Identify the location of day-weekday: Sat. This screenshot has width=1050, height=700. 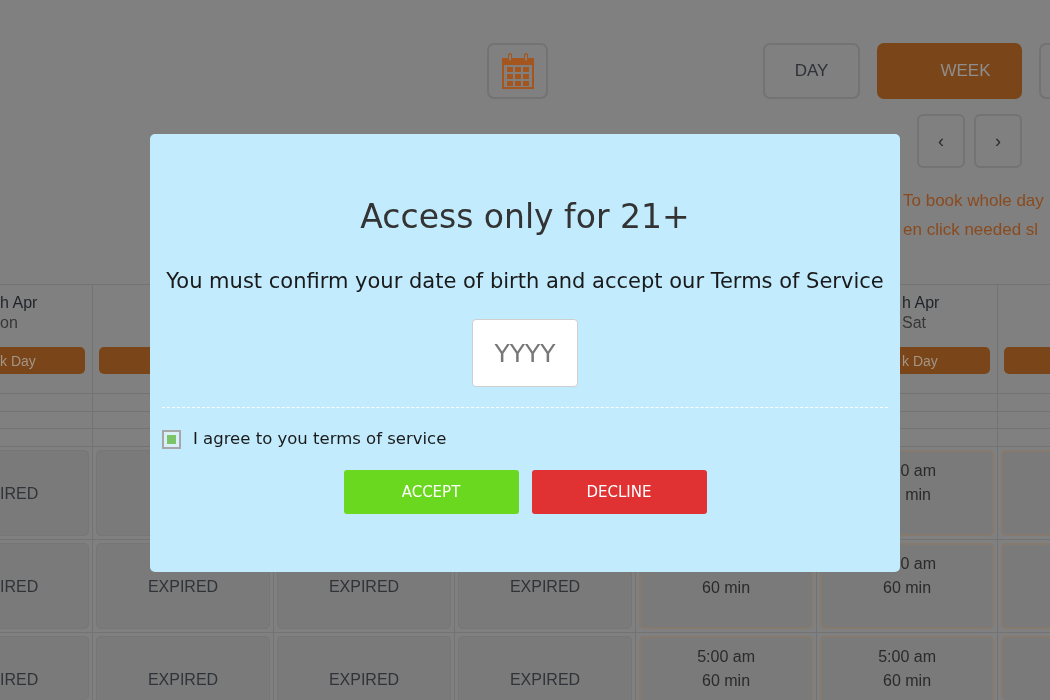
(914, 323).